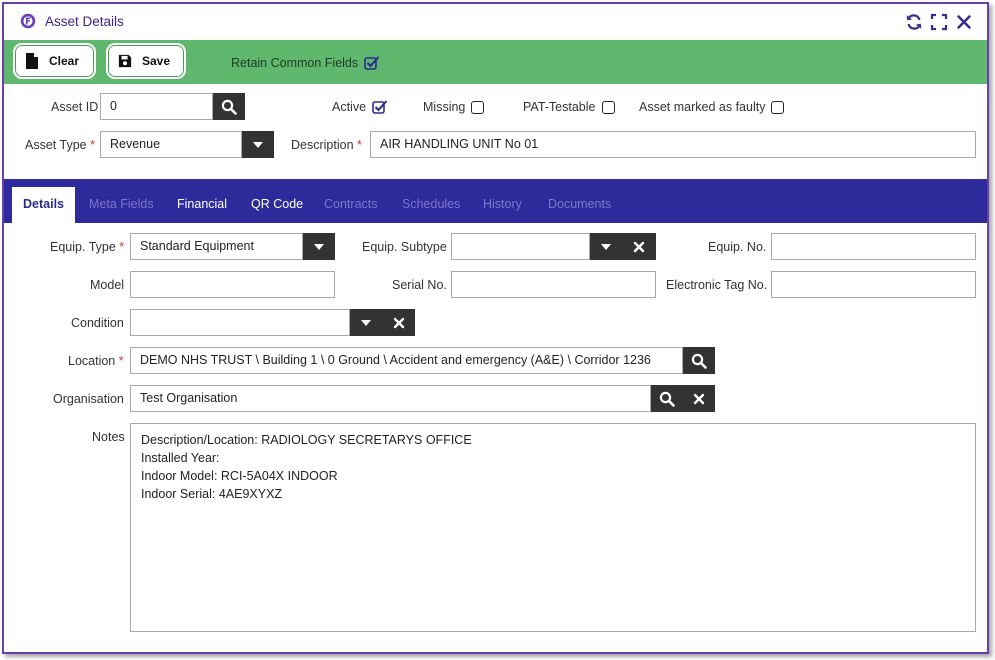  I want to click on save-button: Save, so click(146, 61).